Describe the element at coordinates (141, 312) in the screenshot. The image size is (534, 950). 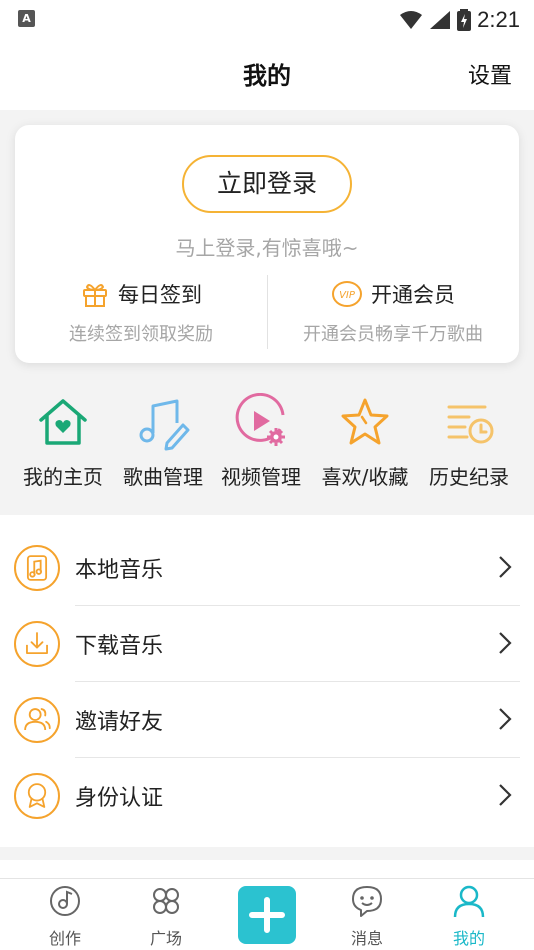
I see `daily-checkin: 每日签到 连续签到领取奖励` at that location.